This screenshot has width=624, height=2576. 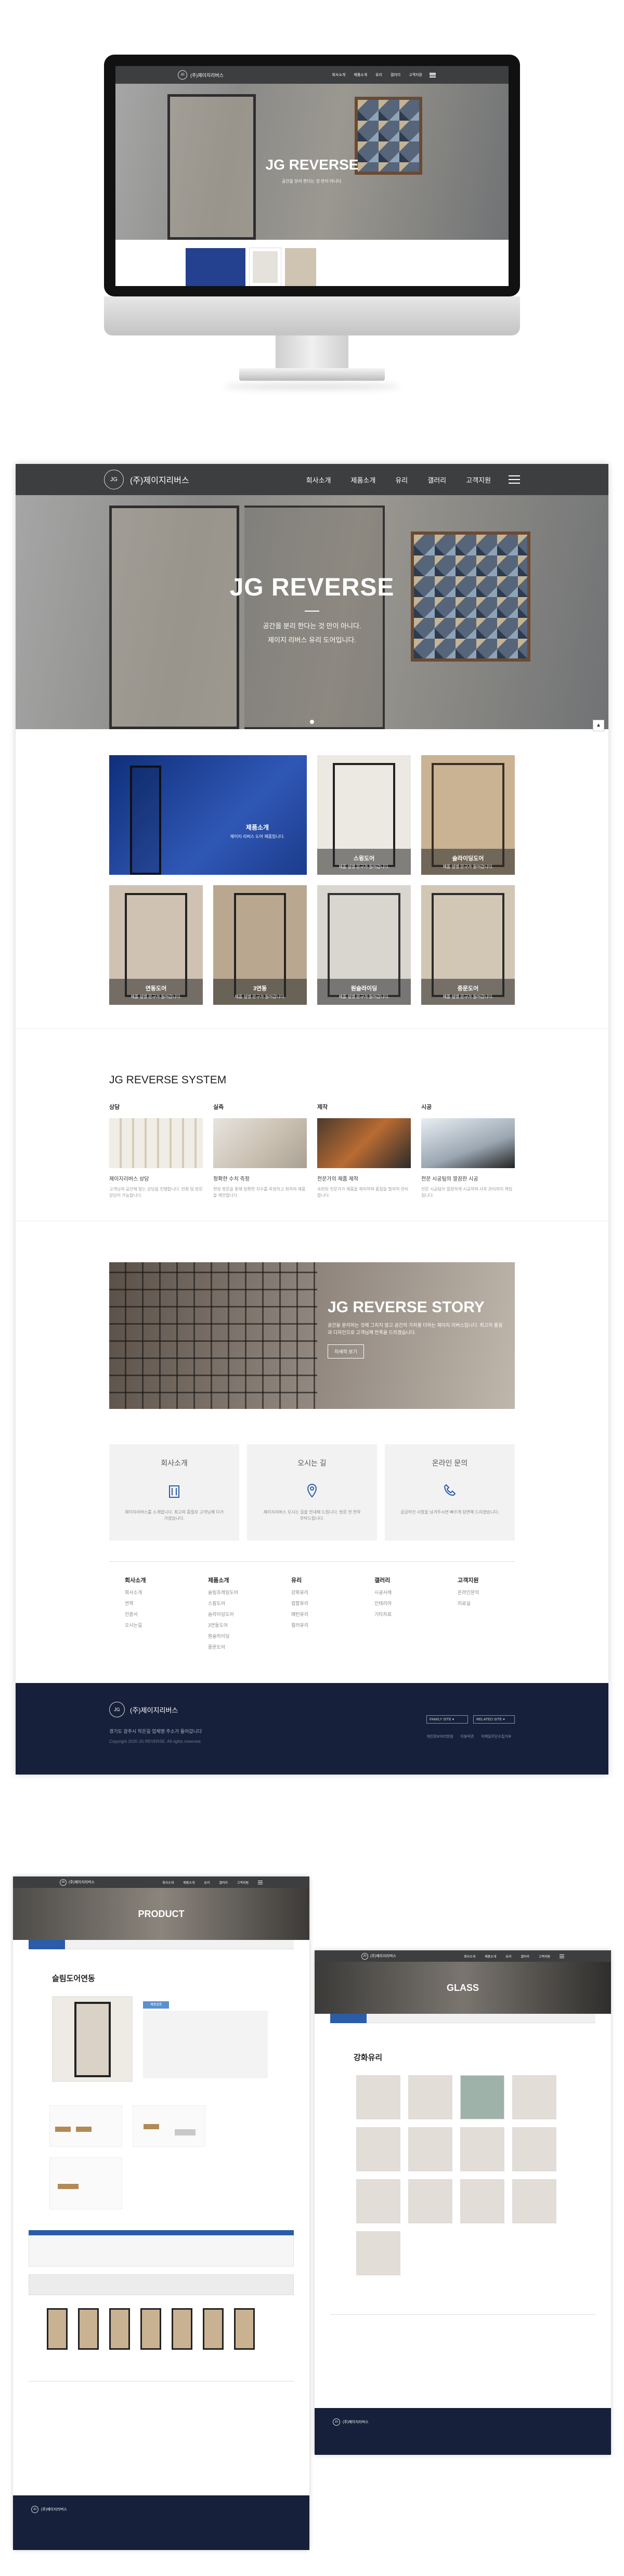 I want to click on product-tile: 3연동 제품 설명 문구가 들어갑니다., so click(x=260, y=945).